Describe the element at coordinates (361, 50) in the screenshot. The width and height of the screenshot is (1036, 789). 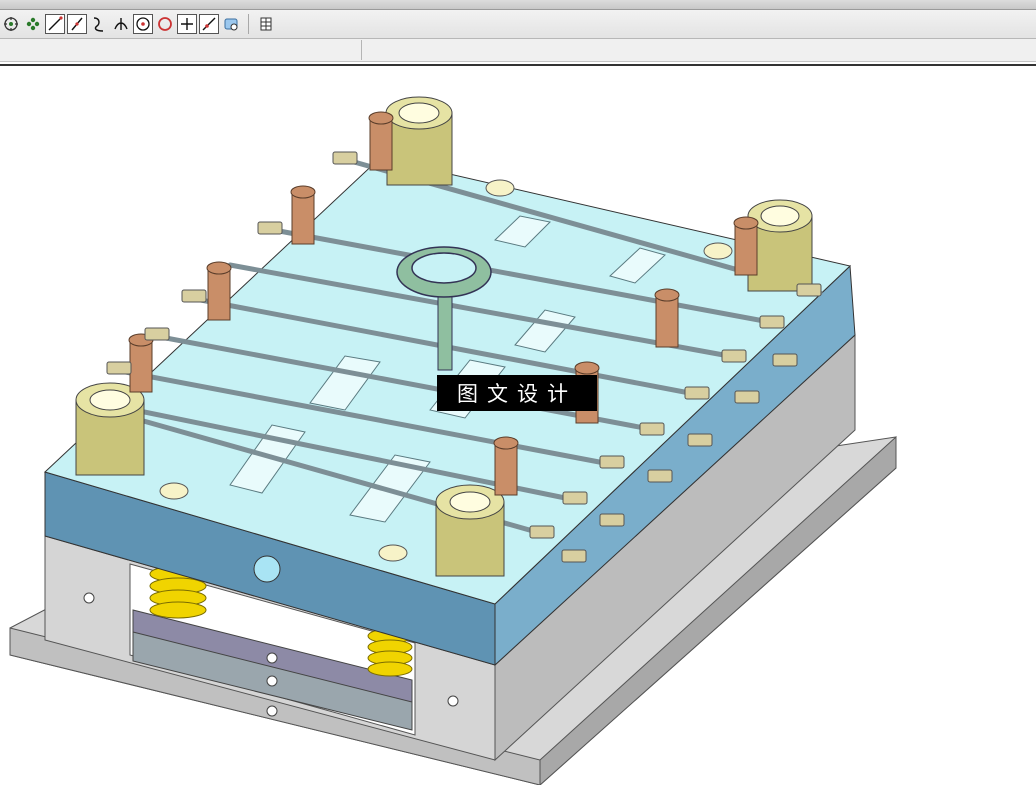
I see `subbar-divider` at that location.